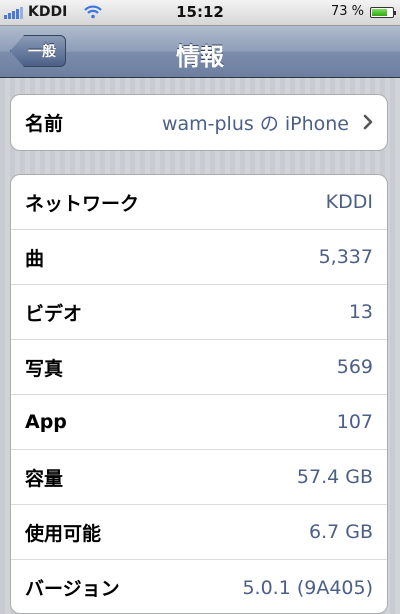  I want to click on info-row-label: 曲, so click(35, 258).